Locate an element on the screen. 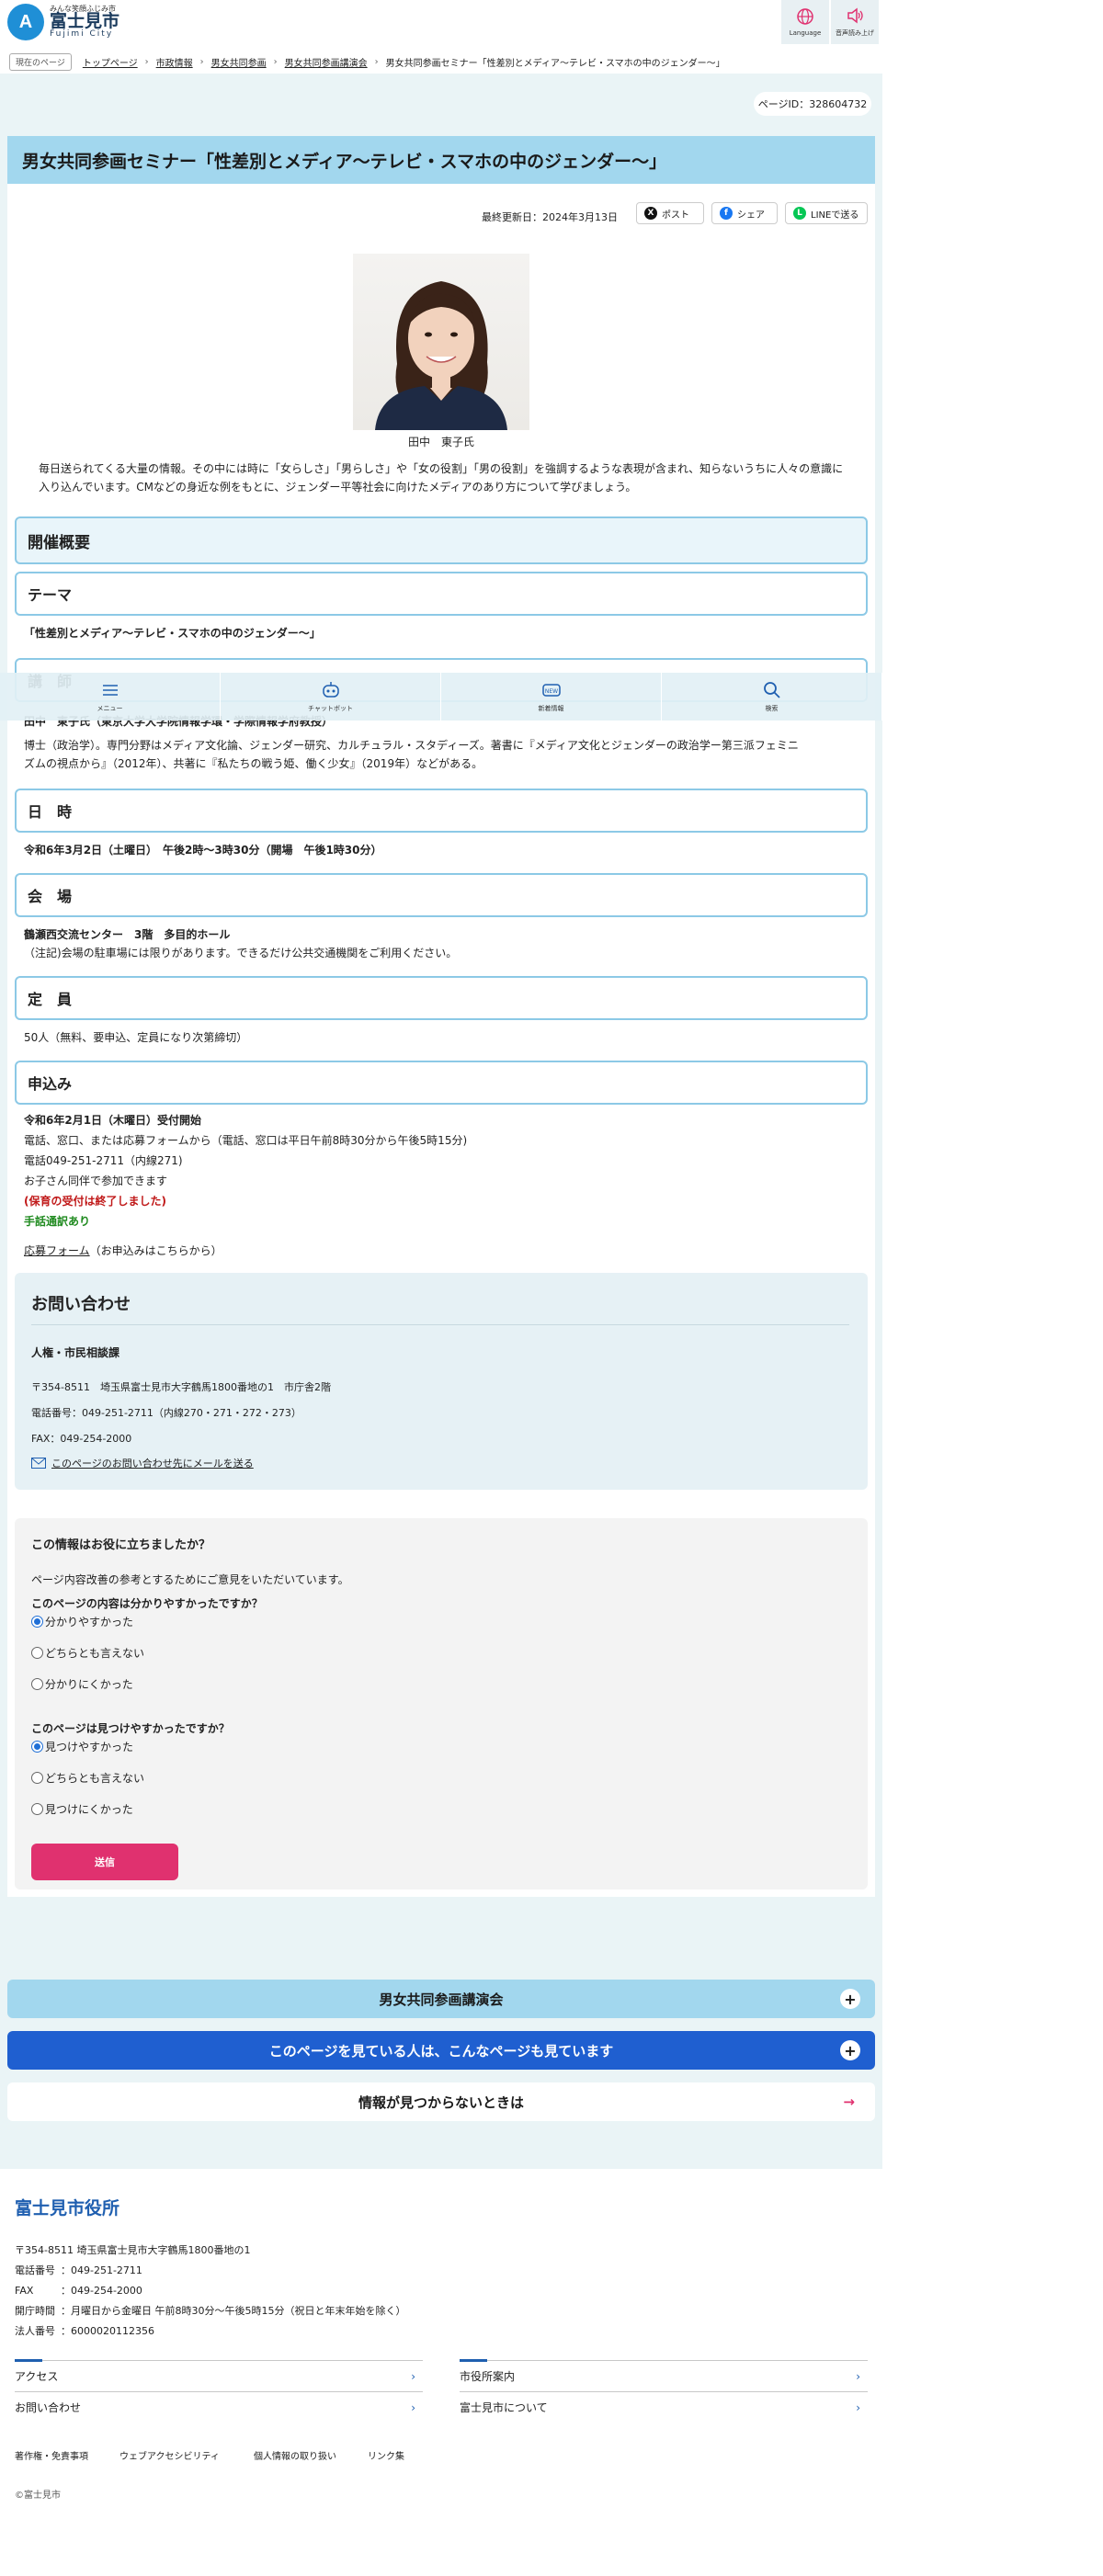 The image size is (1103, 2576). hours-label: 開庁時間 is located at coordinates (35, 2311).